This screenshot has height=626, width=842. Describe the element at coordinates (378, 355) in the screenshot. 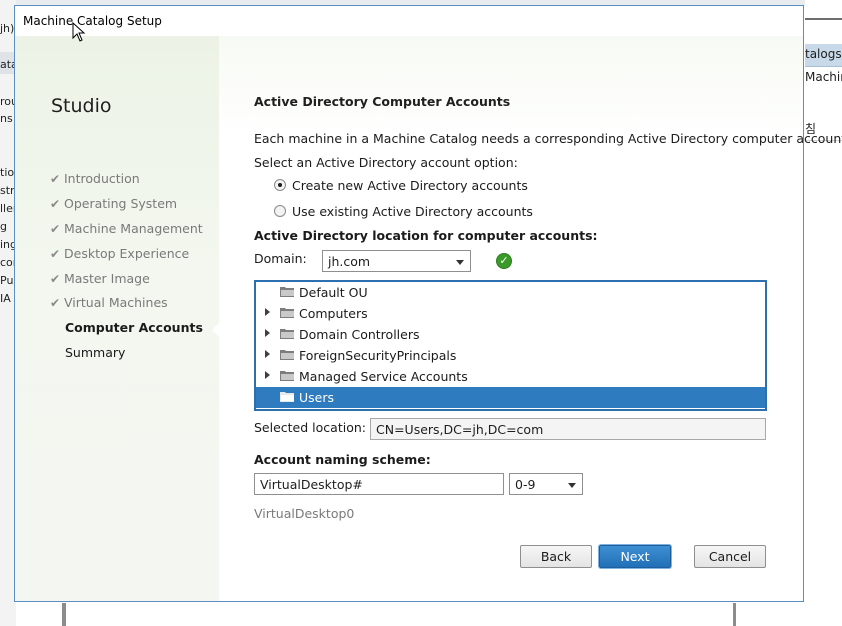

I see `tree-item-label: ForeignSecurityPrincipals` at that location.